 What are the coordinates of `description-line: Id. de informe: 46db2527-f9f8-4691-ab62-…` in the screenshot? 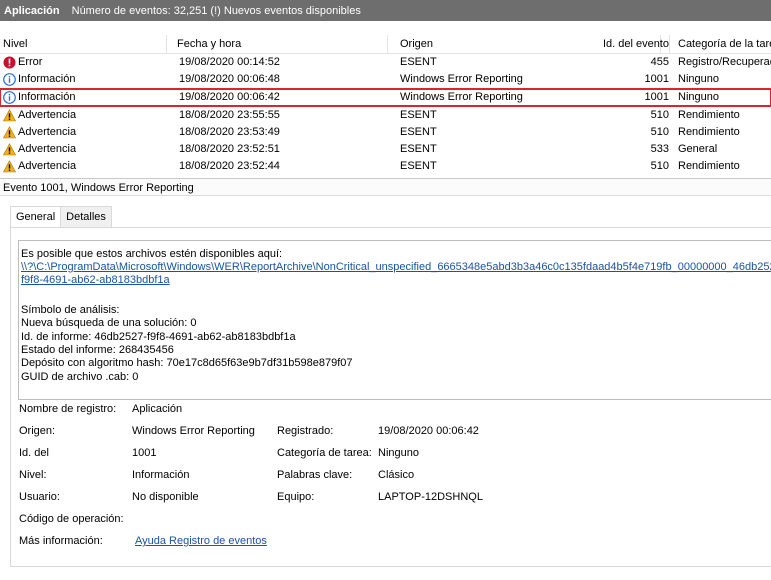 It's located at (158, 337).